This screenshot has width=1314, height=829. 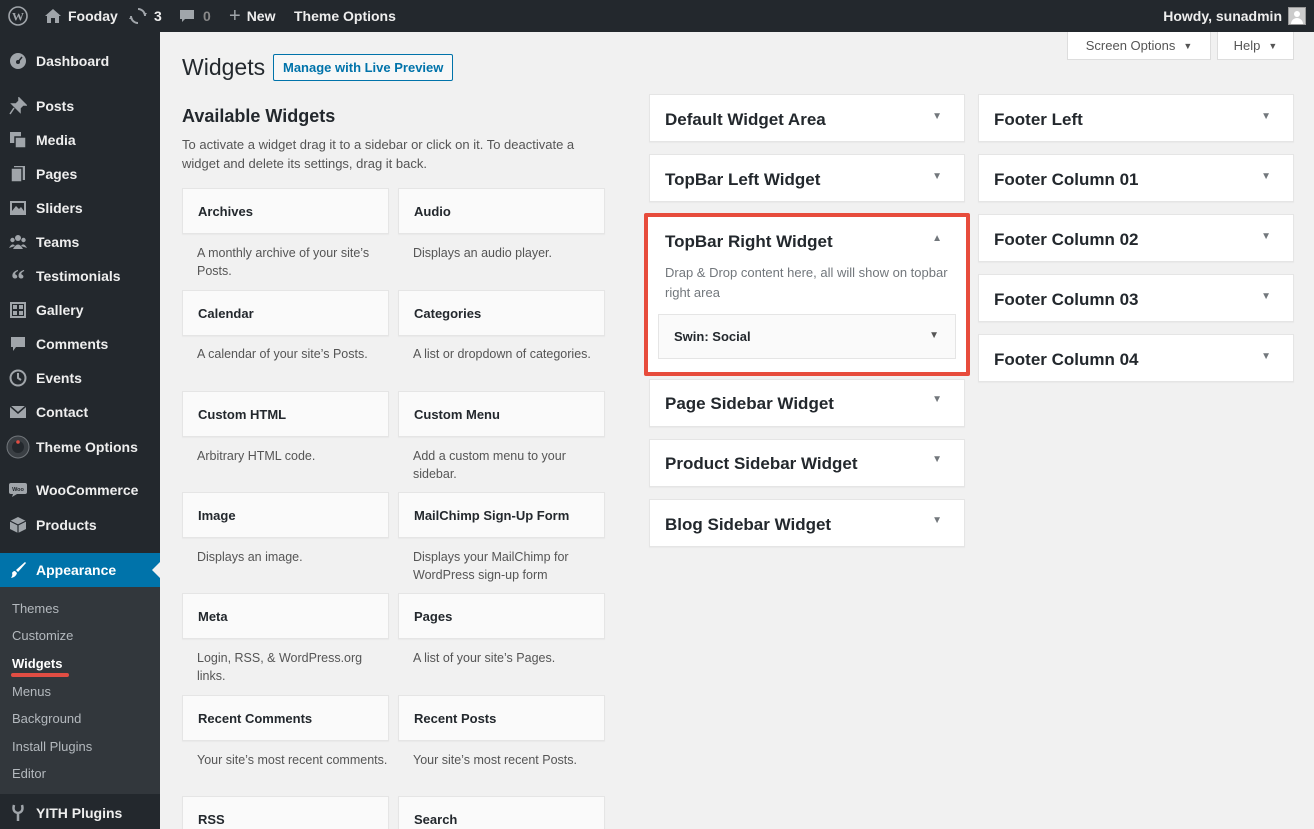 What do you see at coordinates (80, 106) in the screenshot?
I see `menu-item-posts: Posts` at bounding box center [80, 106].